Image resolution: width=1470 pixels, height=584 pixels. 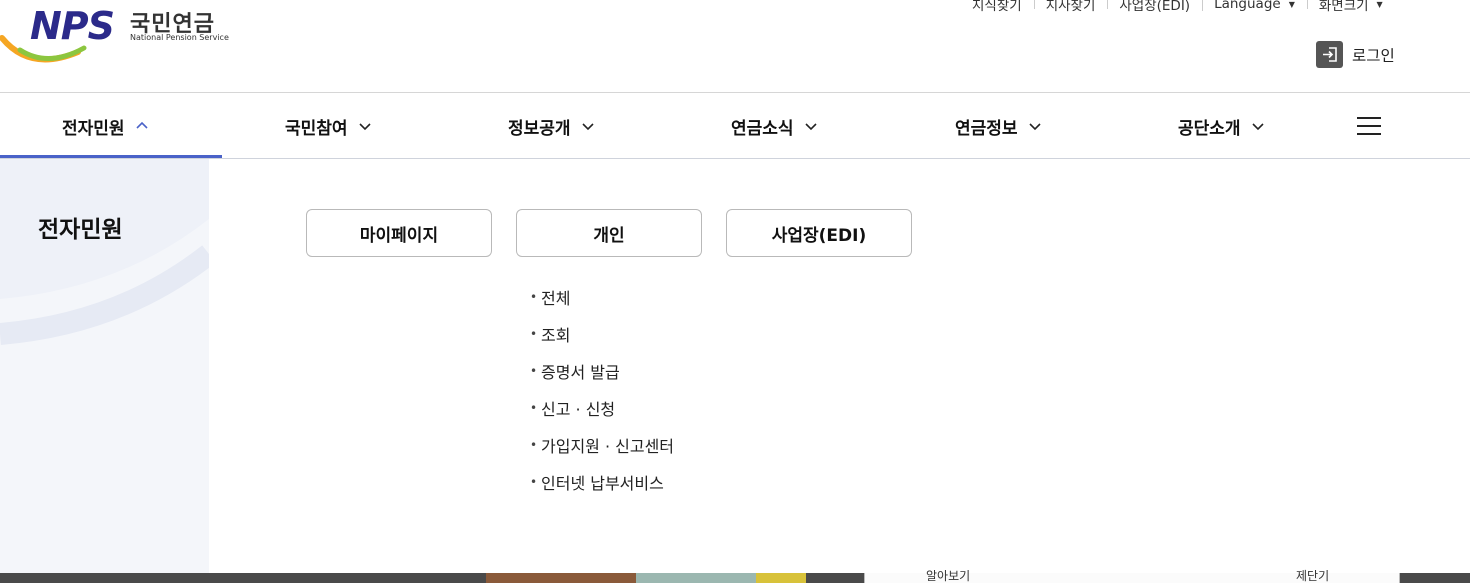 I want to click on submenu-label: 증명서 발급, so click(x=580, y=372).